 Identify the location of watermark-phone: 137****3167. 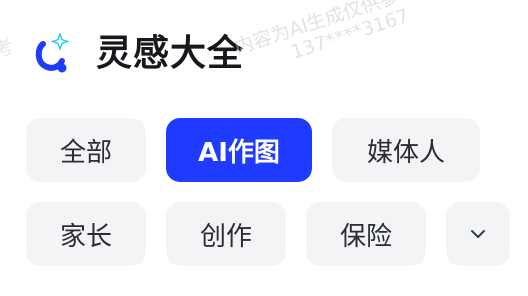
(350, 34).